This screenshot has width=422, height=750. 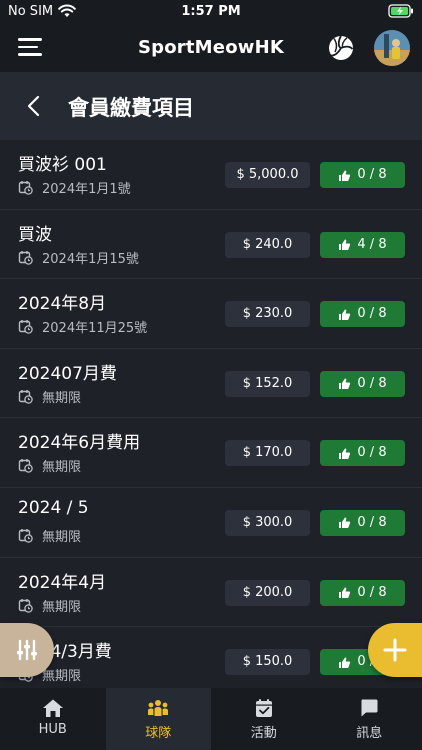 I want to click on message-icon, so click(x=369, y=708).